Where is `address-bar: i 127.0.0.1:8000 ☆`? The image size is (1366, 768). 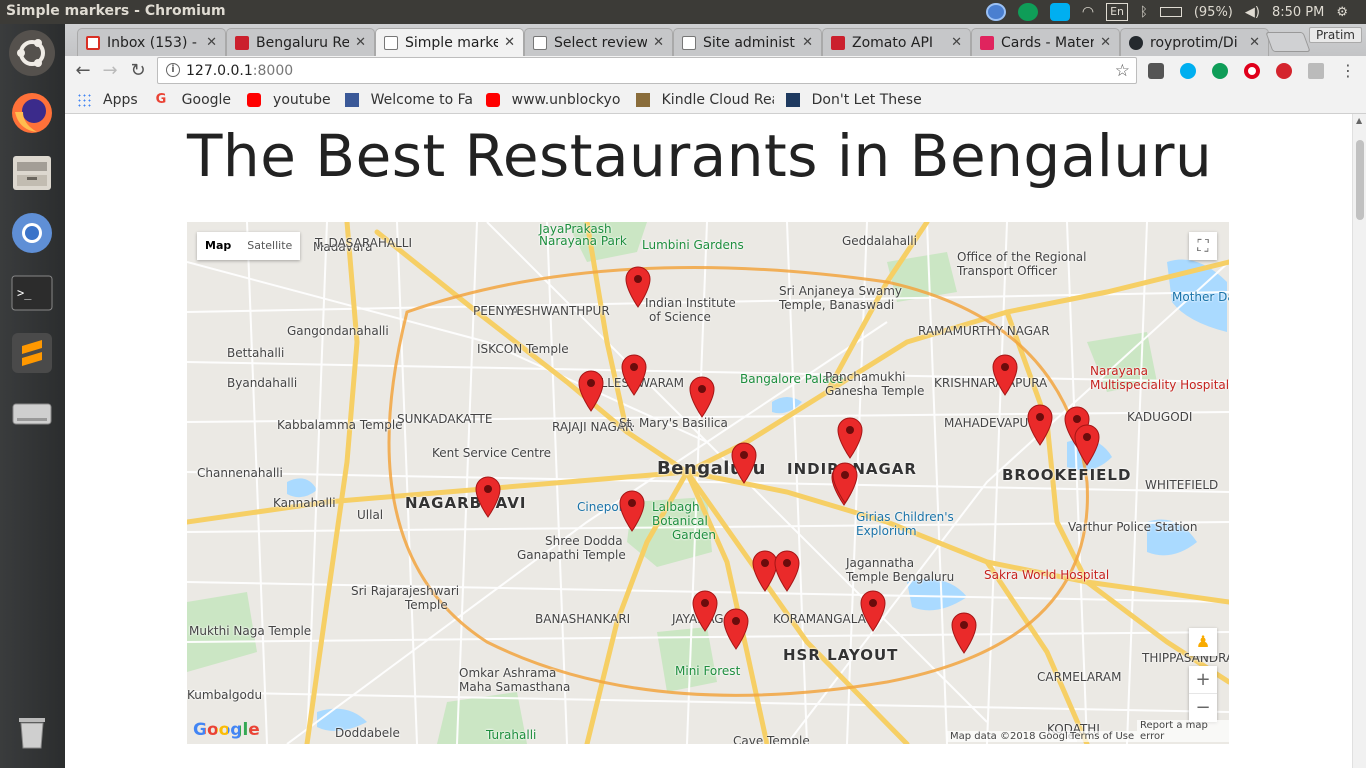
address-bar: i 127.0.0.1:8000 ☆ is located at coordinates (647, 70).